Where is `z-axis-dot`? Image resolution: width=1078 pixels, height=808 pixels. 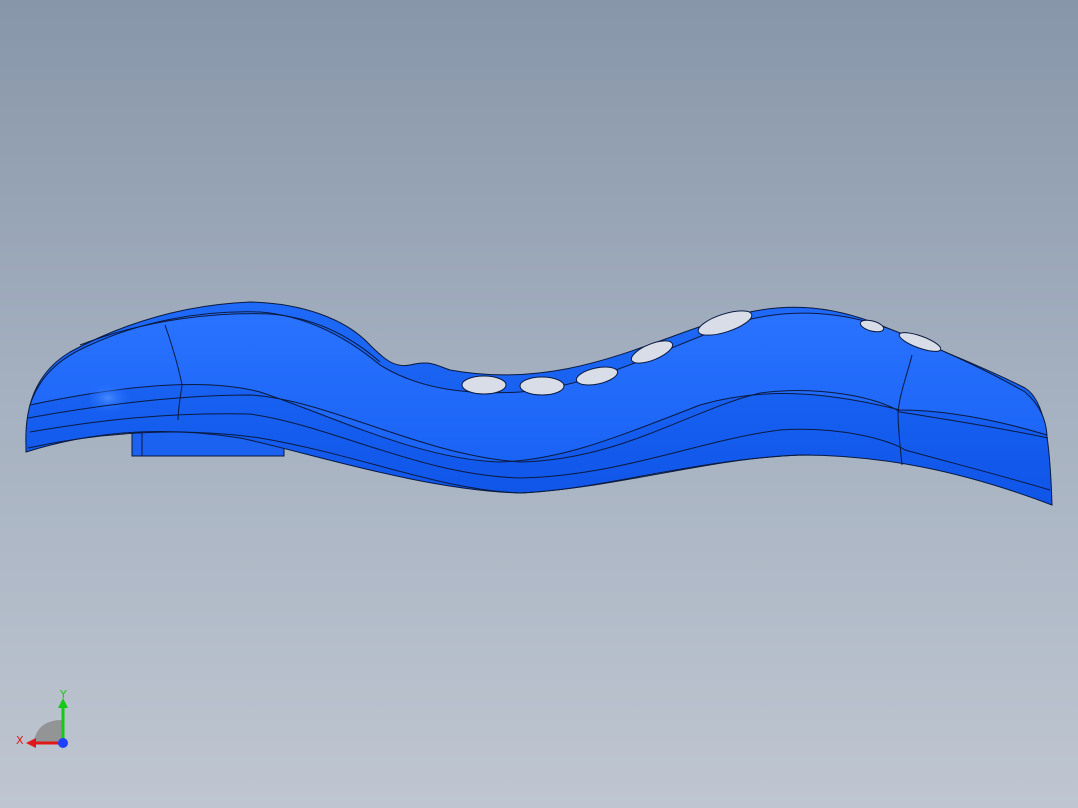 z-axis-dot is located at coordinates (63, 743).